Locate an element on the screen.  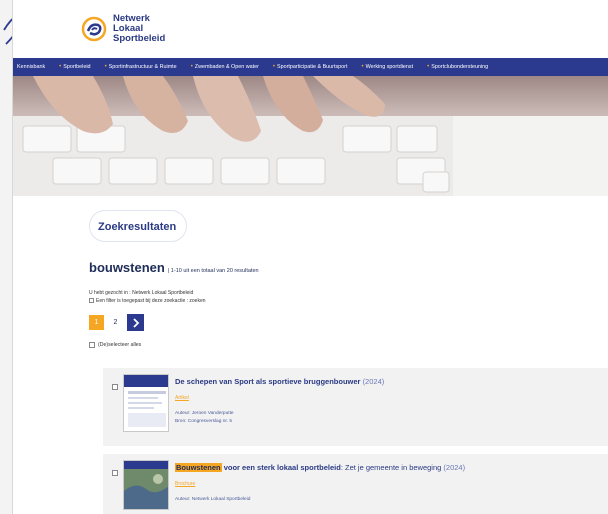
select-all: (De)selecteer alles is located at coordinates (348, 345).